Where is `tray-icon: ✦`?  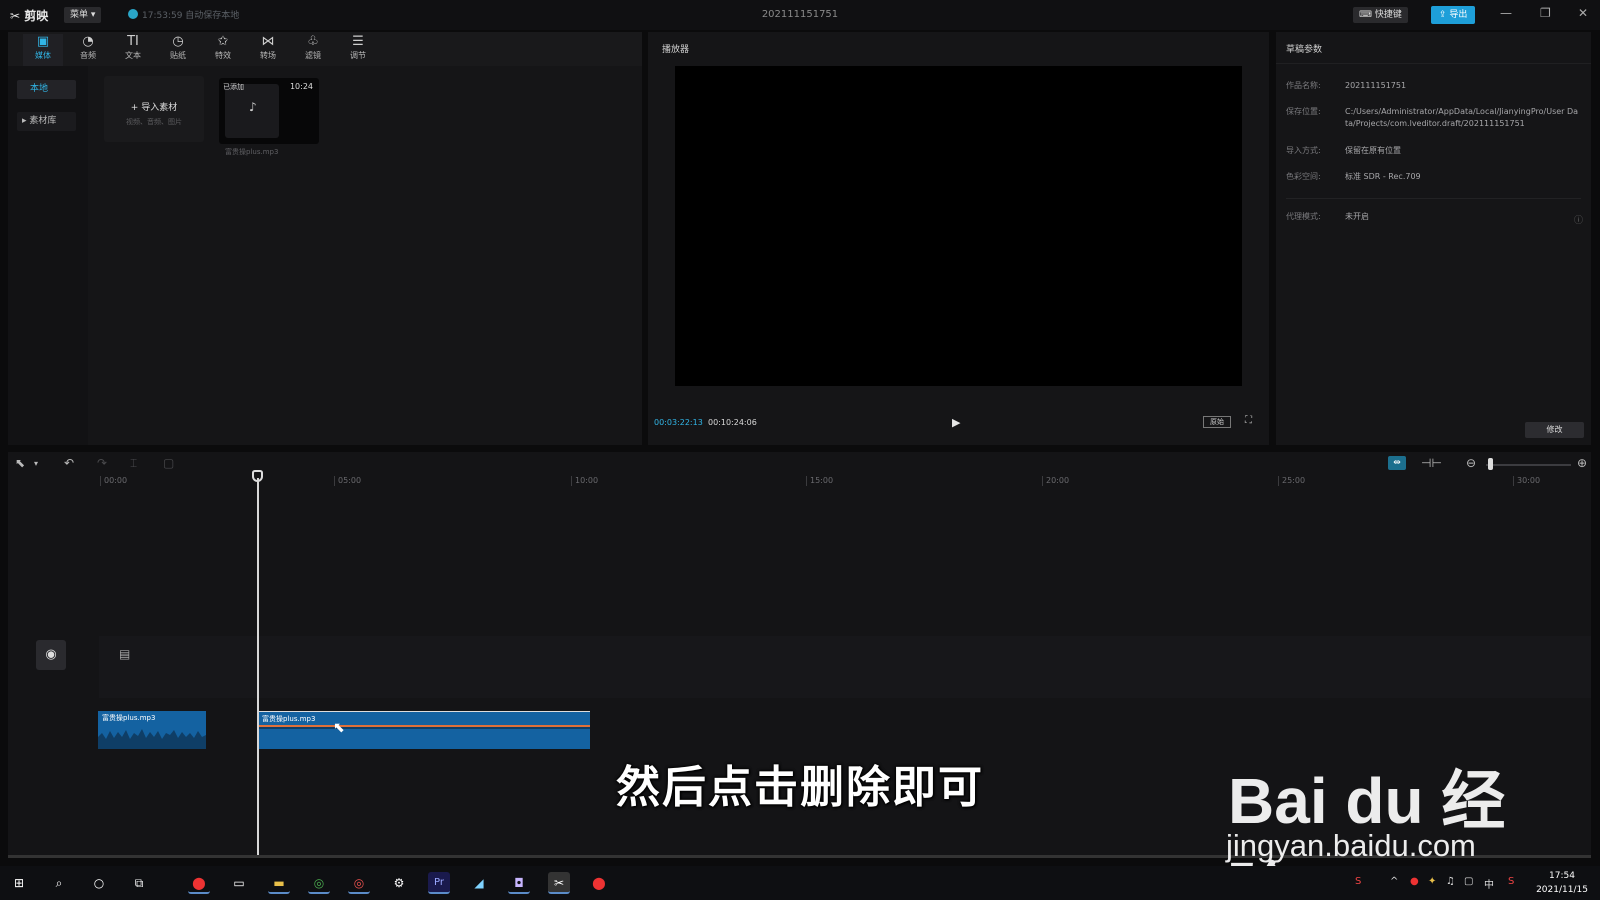 tray-icon: ✦ is located at coordinates (1432, 881).